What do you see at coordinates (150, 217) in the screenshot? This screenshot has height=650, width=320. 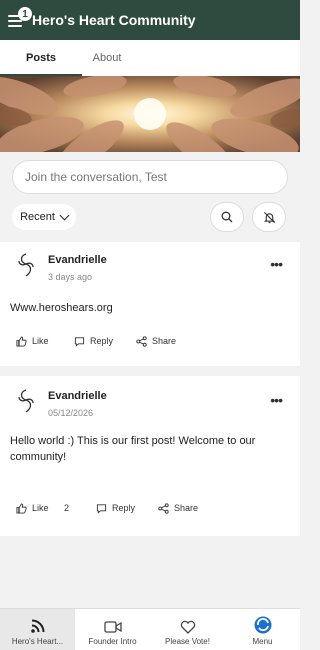 I see `filter-row: Recent` at bounding box center [150, 217].